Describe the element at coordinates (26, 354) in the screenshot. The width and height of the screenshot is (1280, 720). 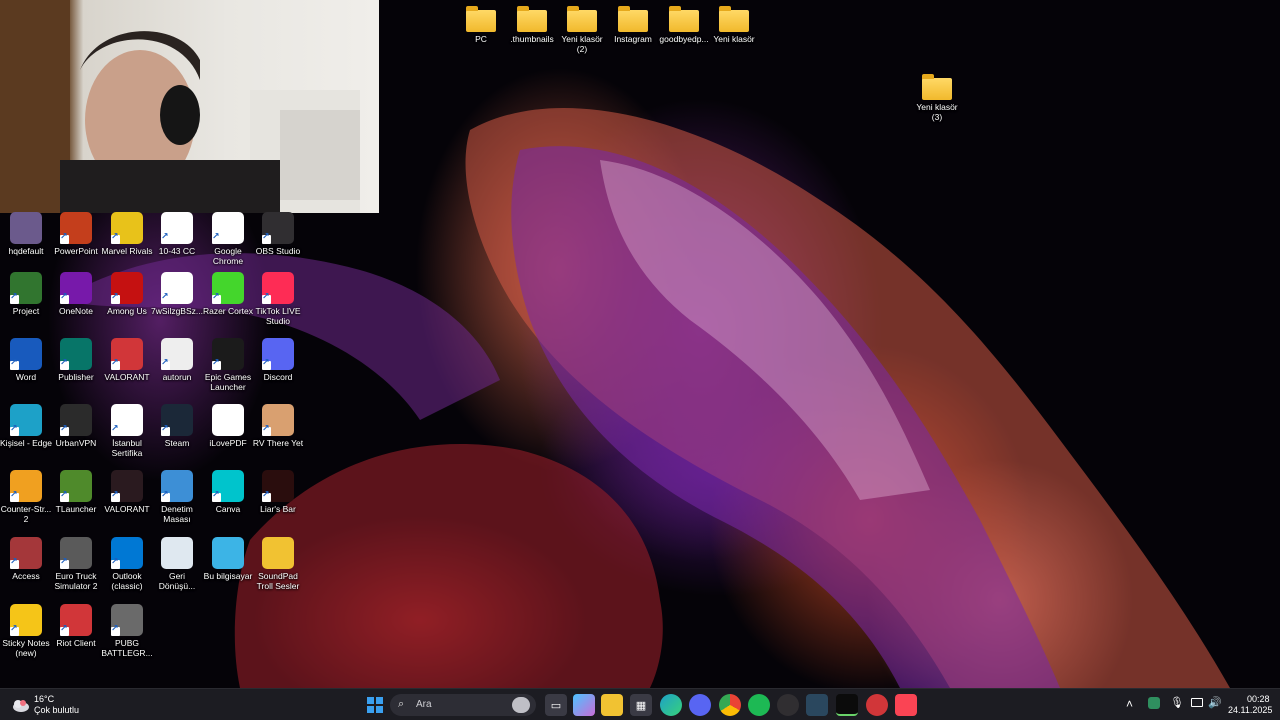
I see `word-icon` at that location.